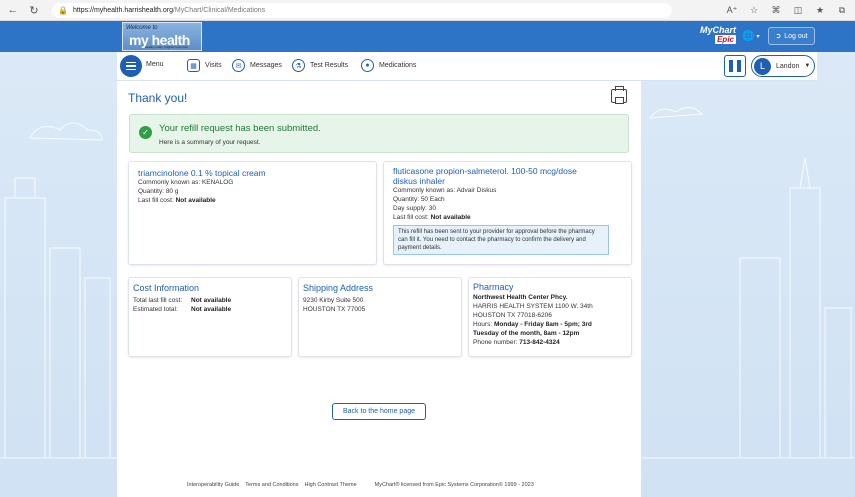 The width and height of the screenshot is (855, 497). Describe the element at coordinates (725, 39) in the screenshot. I see `epic-brand-text: Epic` at that location.